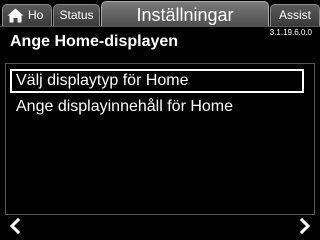 The image size is (320, 240). Describe the element at coordinates (76, 15) in the screenshot. I see `tab-status: Status` at that location.